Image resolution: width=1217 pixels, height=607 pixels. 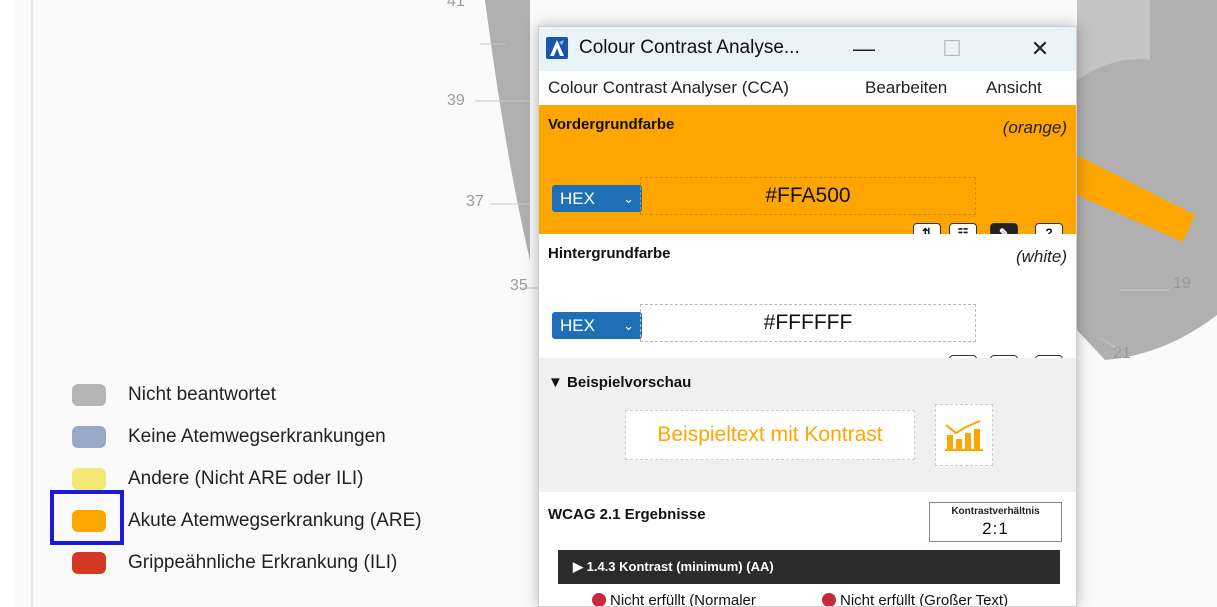 I want to click on legend-label: Andere (Nicht ARE oder ILI), so click(x=246, y=478).